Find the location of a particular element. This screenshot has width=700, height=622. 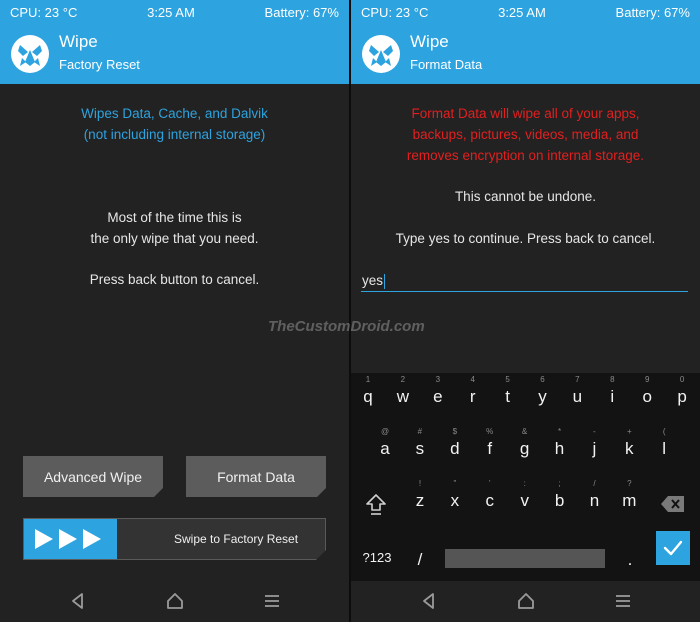

key-i: 8i is located at coordinates (612, 392).